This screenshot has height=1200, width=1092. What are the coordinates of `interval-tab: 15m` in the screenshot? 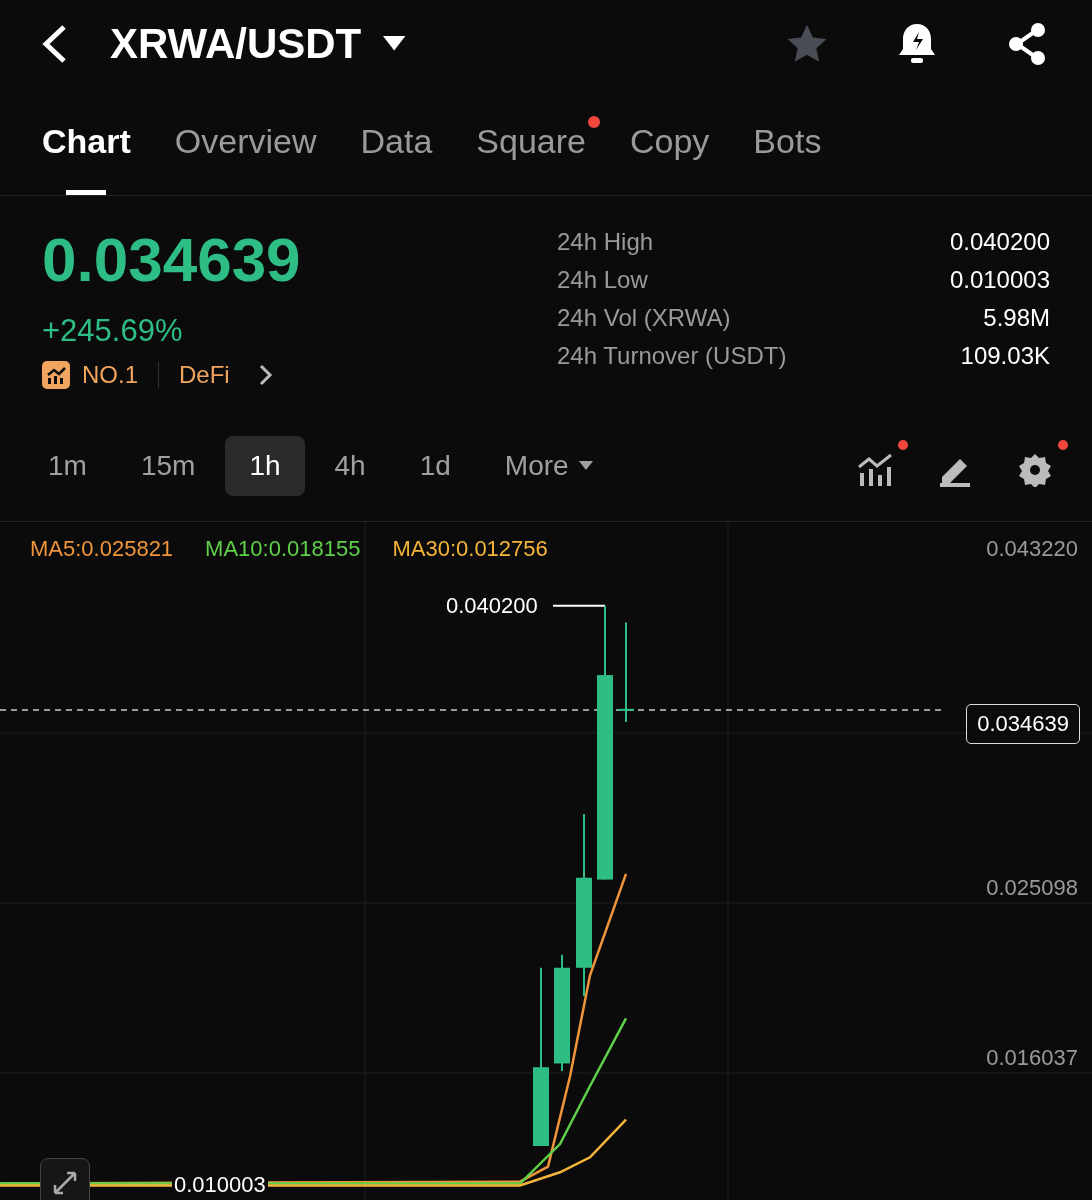 It's located at (168, 466).